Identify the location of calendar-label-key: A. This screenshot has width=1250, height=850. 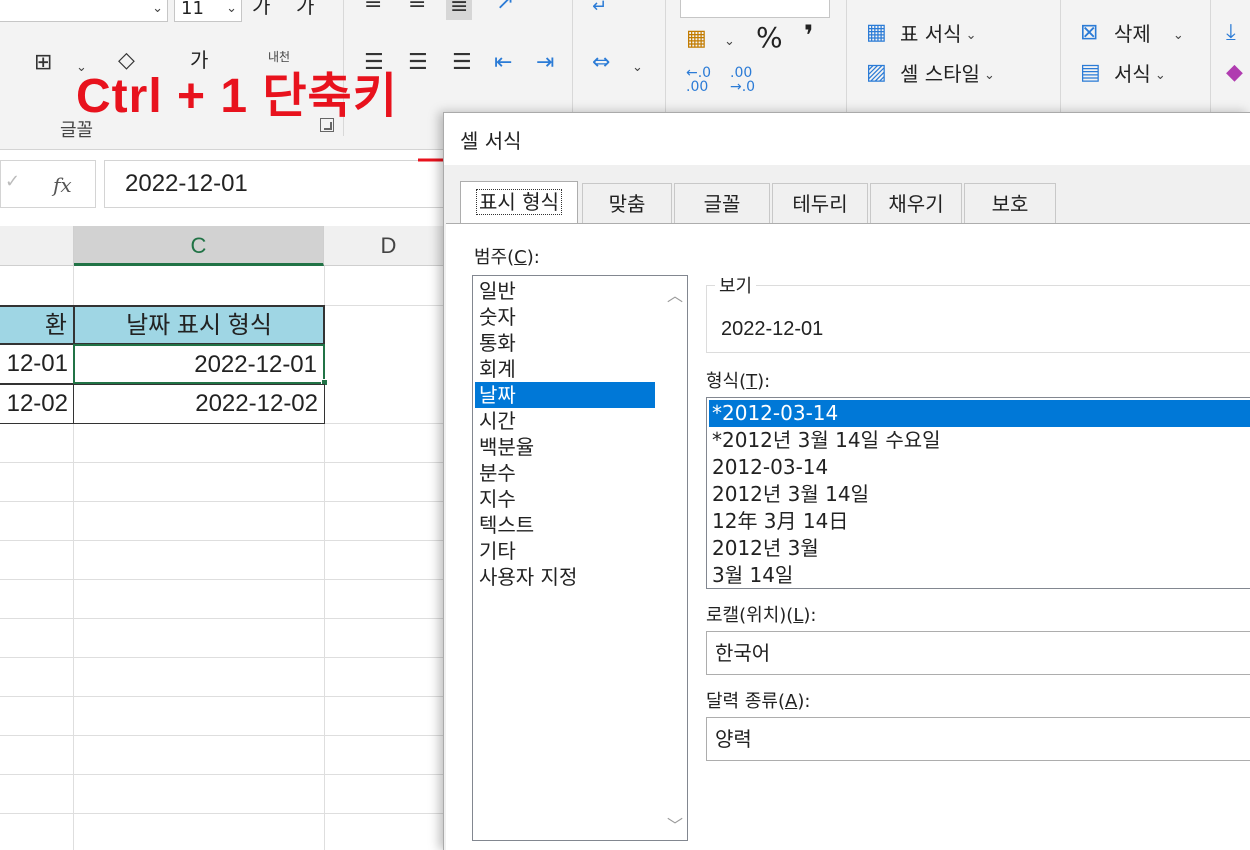
(791, 701).